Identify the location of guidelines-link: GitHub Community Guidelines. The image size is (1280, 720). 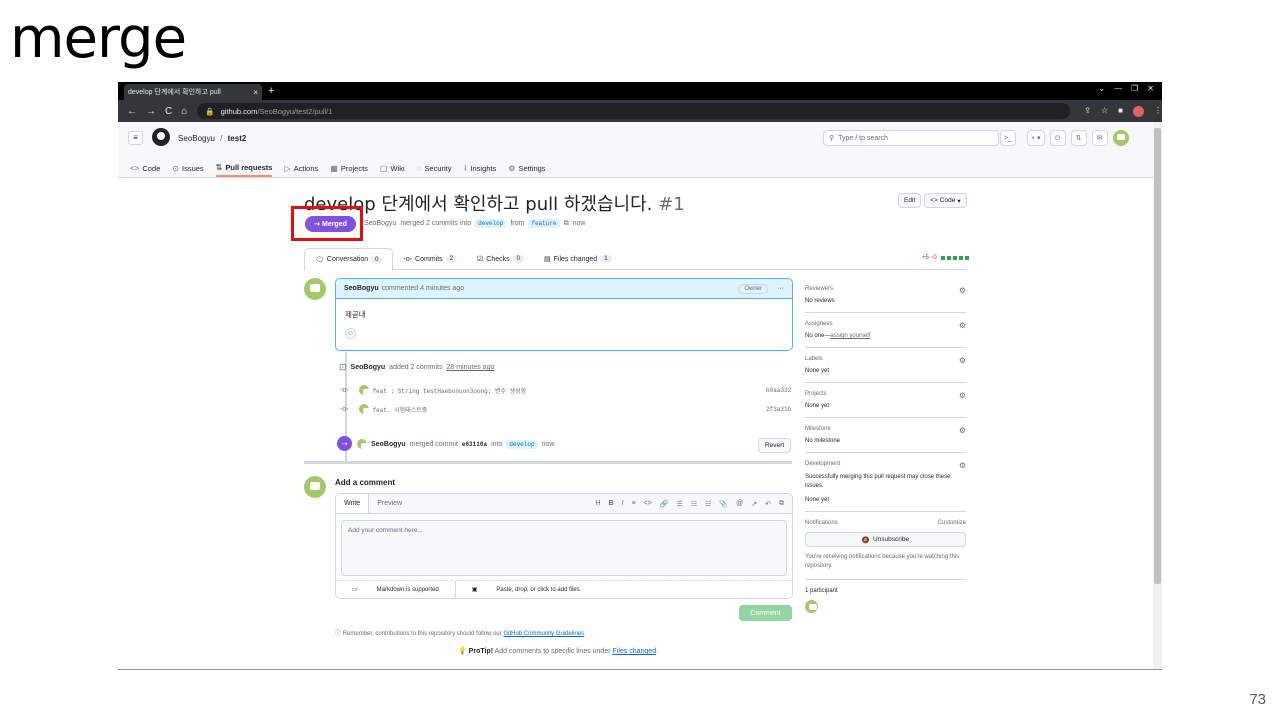
(543, 634).